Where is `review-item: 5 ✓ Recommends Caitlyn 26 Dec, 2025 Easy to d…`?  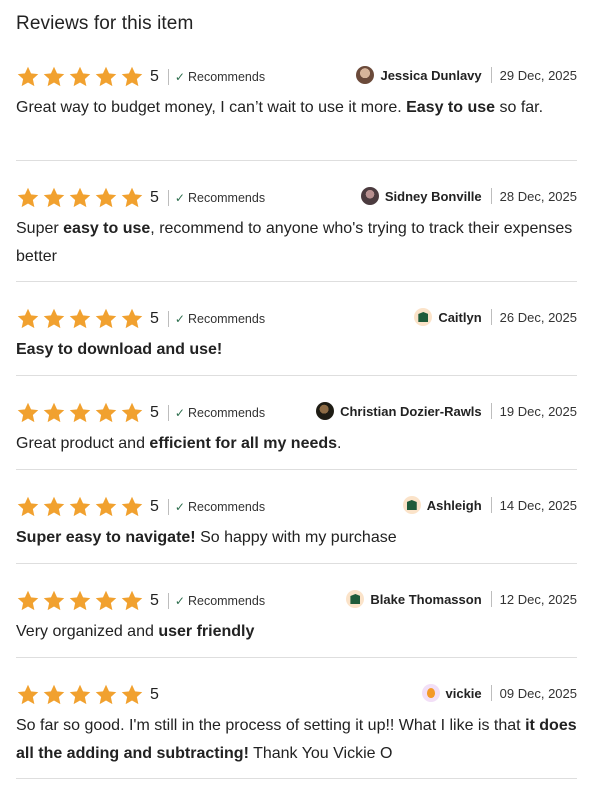
review-item: 5 ✓ Recommends Caitlyn 26 Dec, 2025 Easy to d… is located at coordinates (296, 341).